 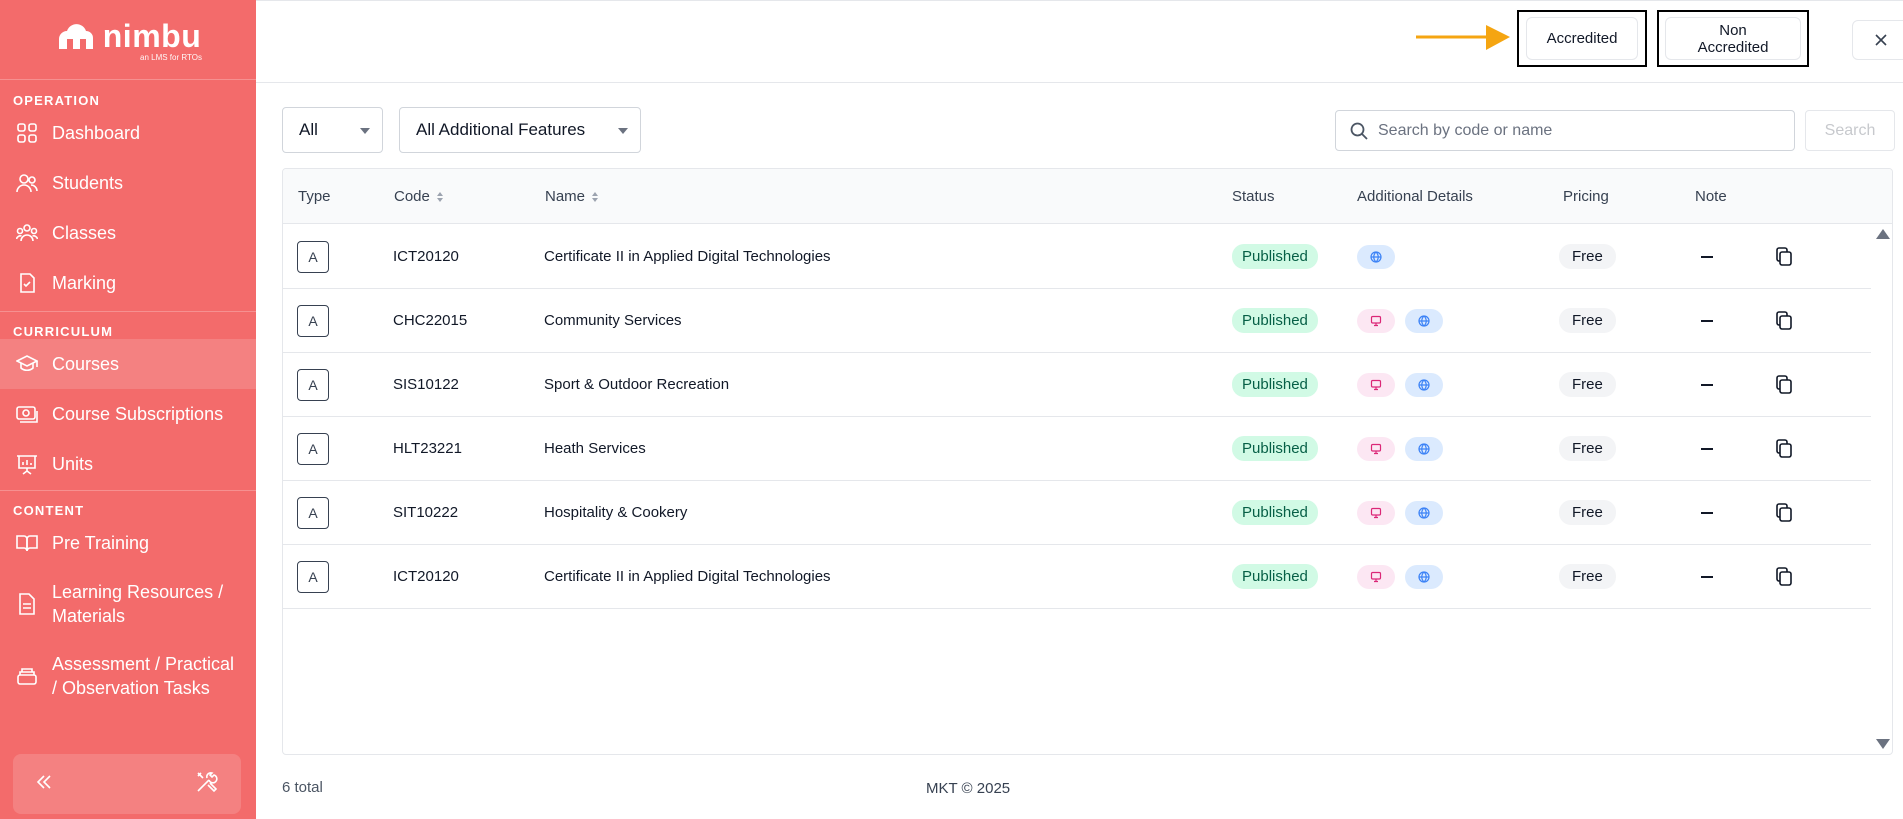 What do you see at coordinates (332, 130) in the screenshot?
I see `type-filter-select: All` at bounding box center [332, 130].